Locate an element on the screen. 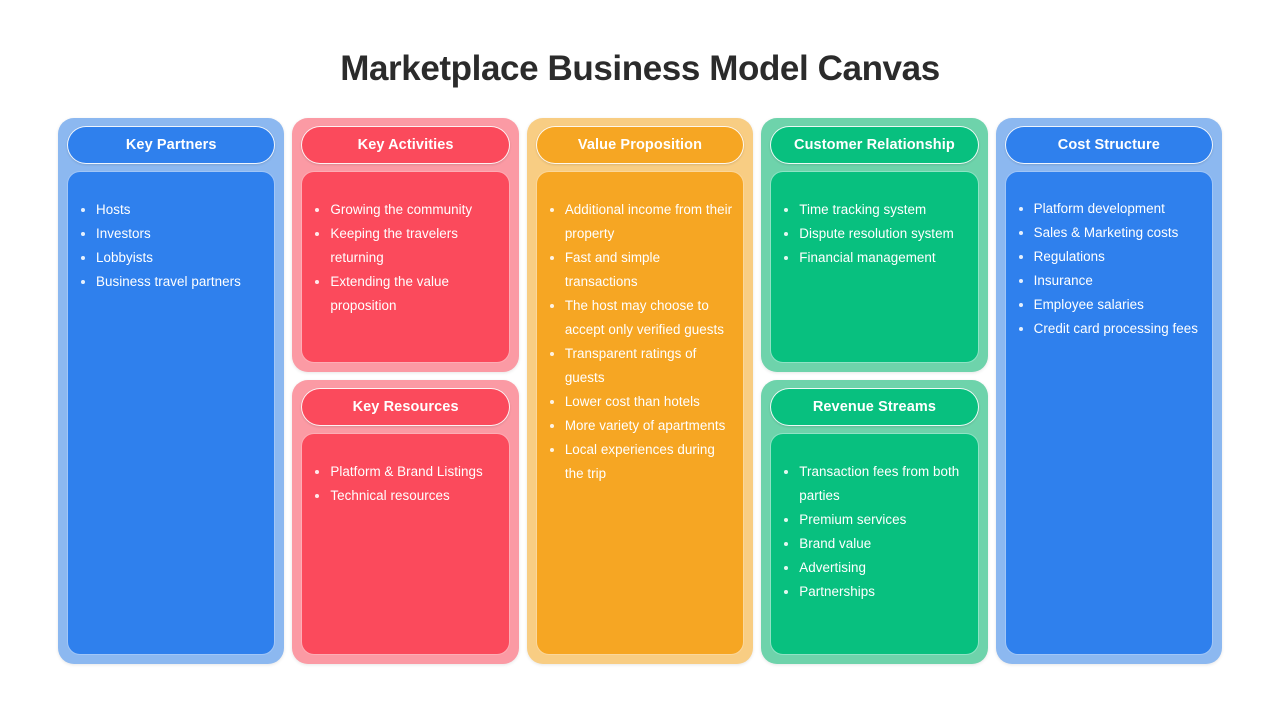  list-item: Growing the community is located at coordinates (405, 210).